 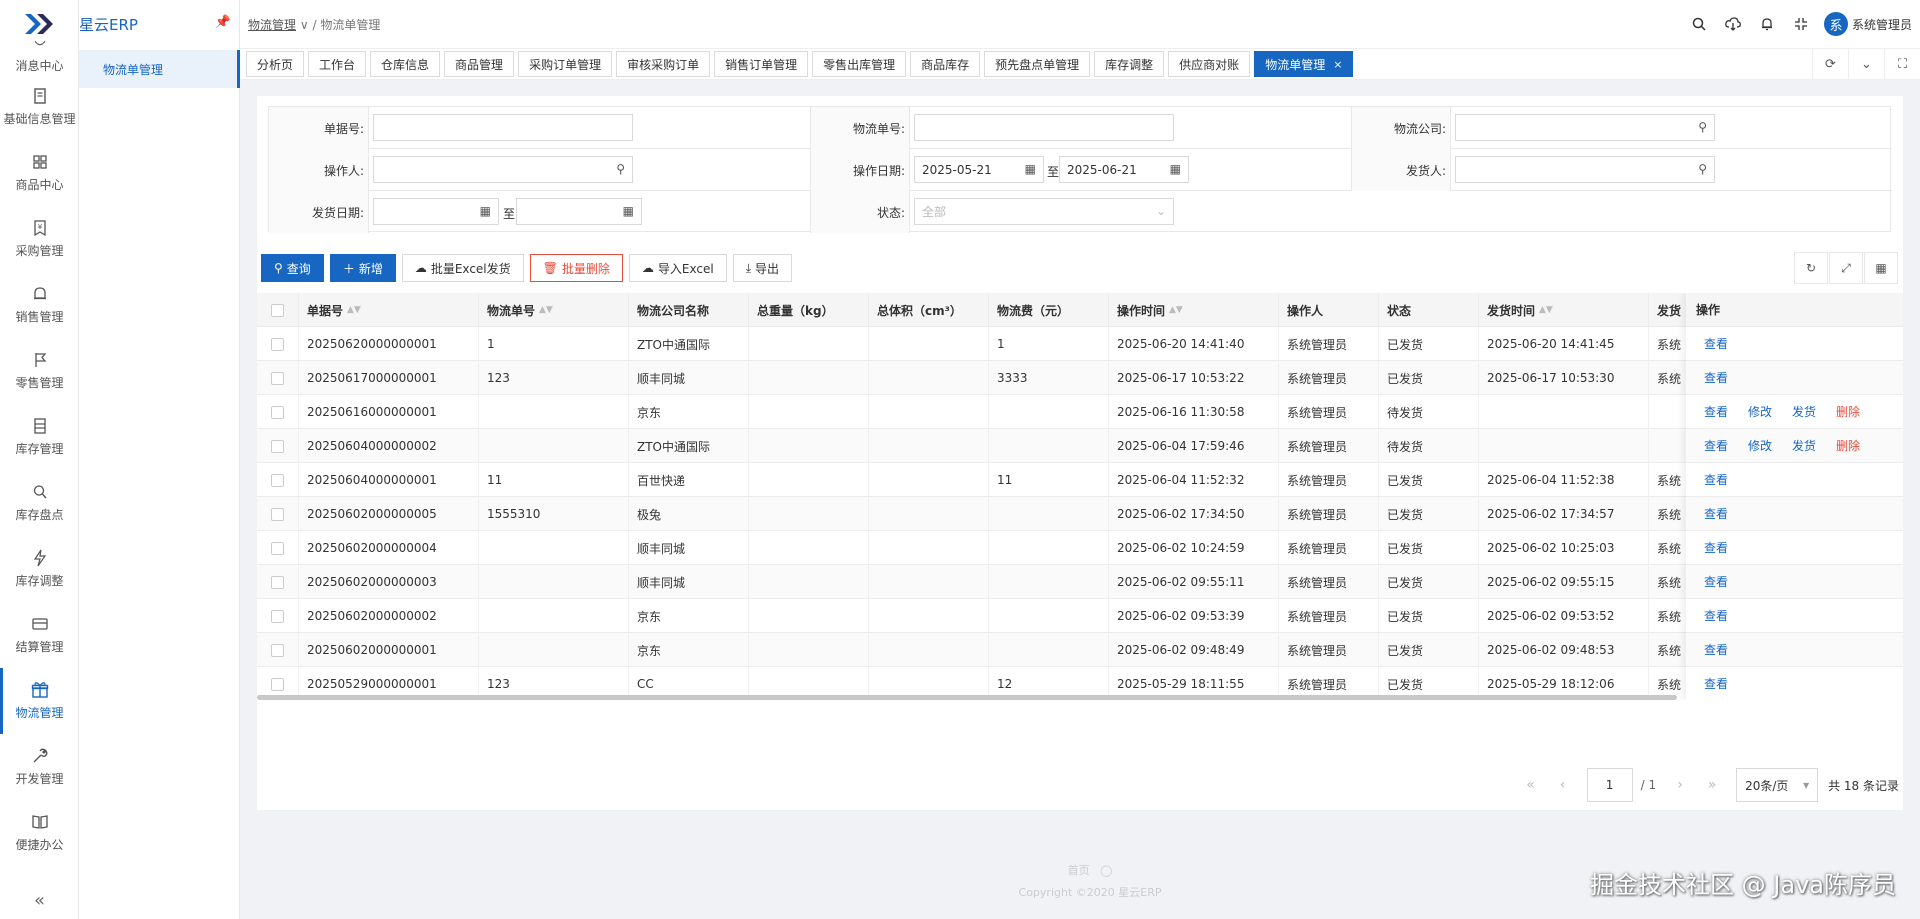 I want to click on search-icon, so click(x=1699, y=24).